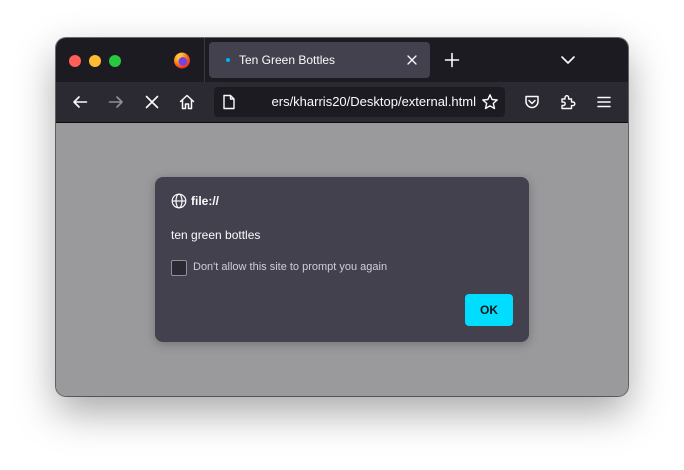 The height and width of the screenshot is (470, 684). I want to click on plus-icon, so click(452, 60).